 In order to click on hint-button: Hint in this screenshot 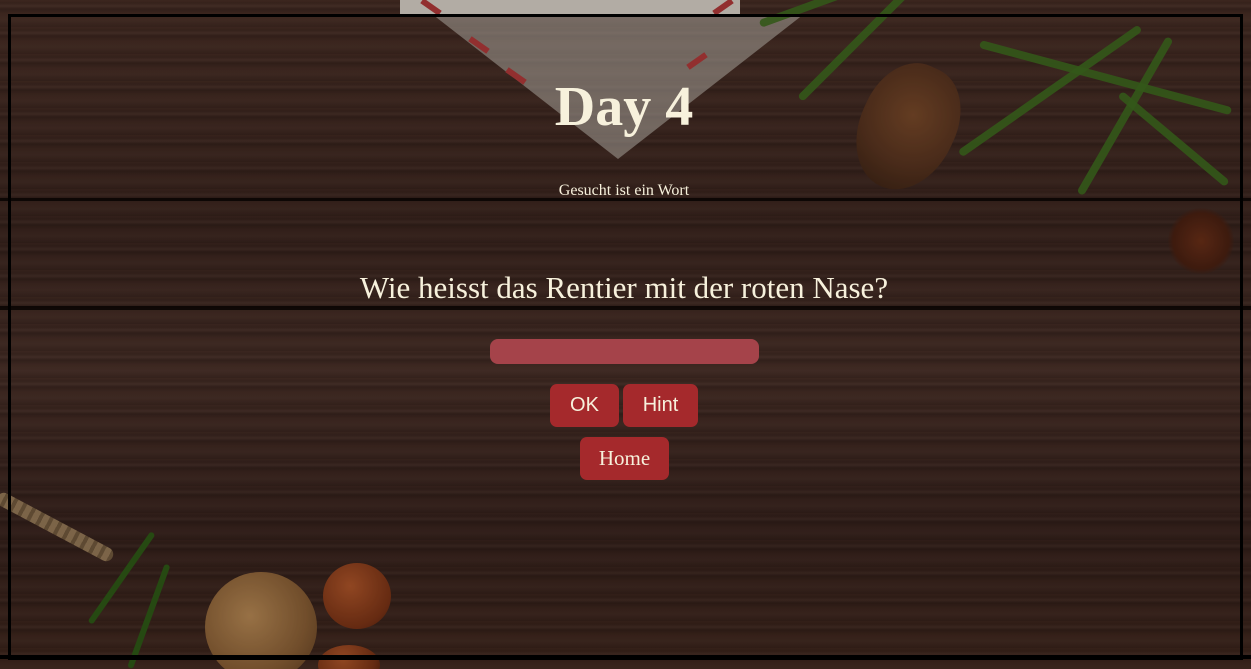, I will do `click(660, 405)`.